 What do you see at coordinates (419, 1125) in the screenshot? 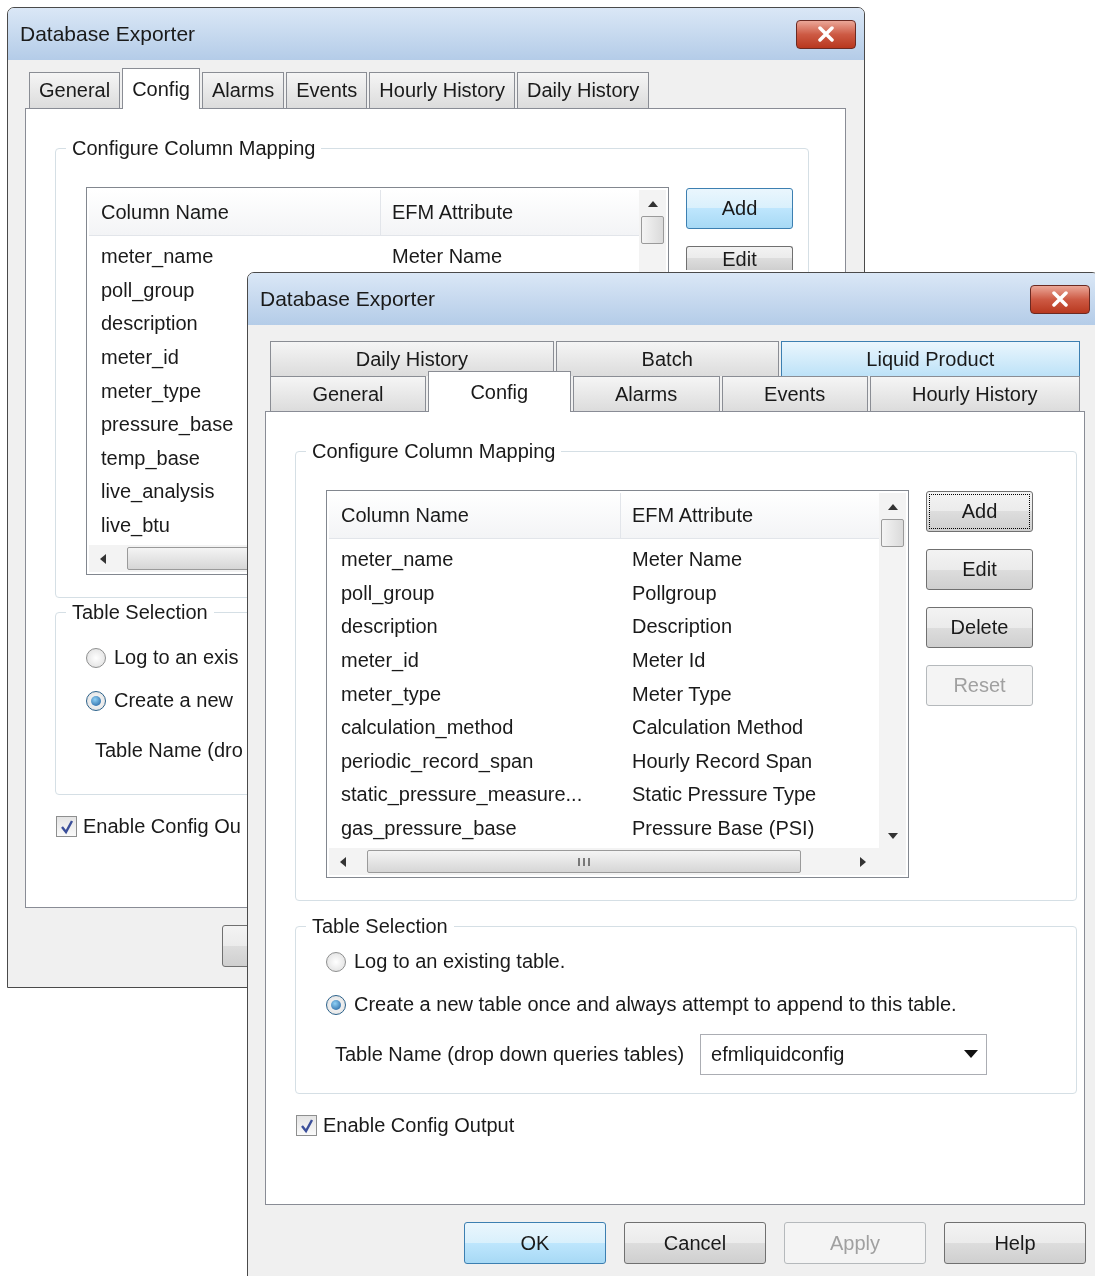
I see `checkbox-label: Enable Config Output` at bounding box center [419, 1125].